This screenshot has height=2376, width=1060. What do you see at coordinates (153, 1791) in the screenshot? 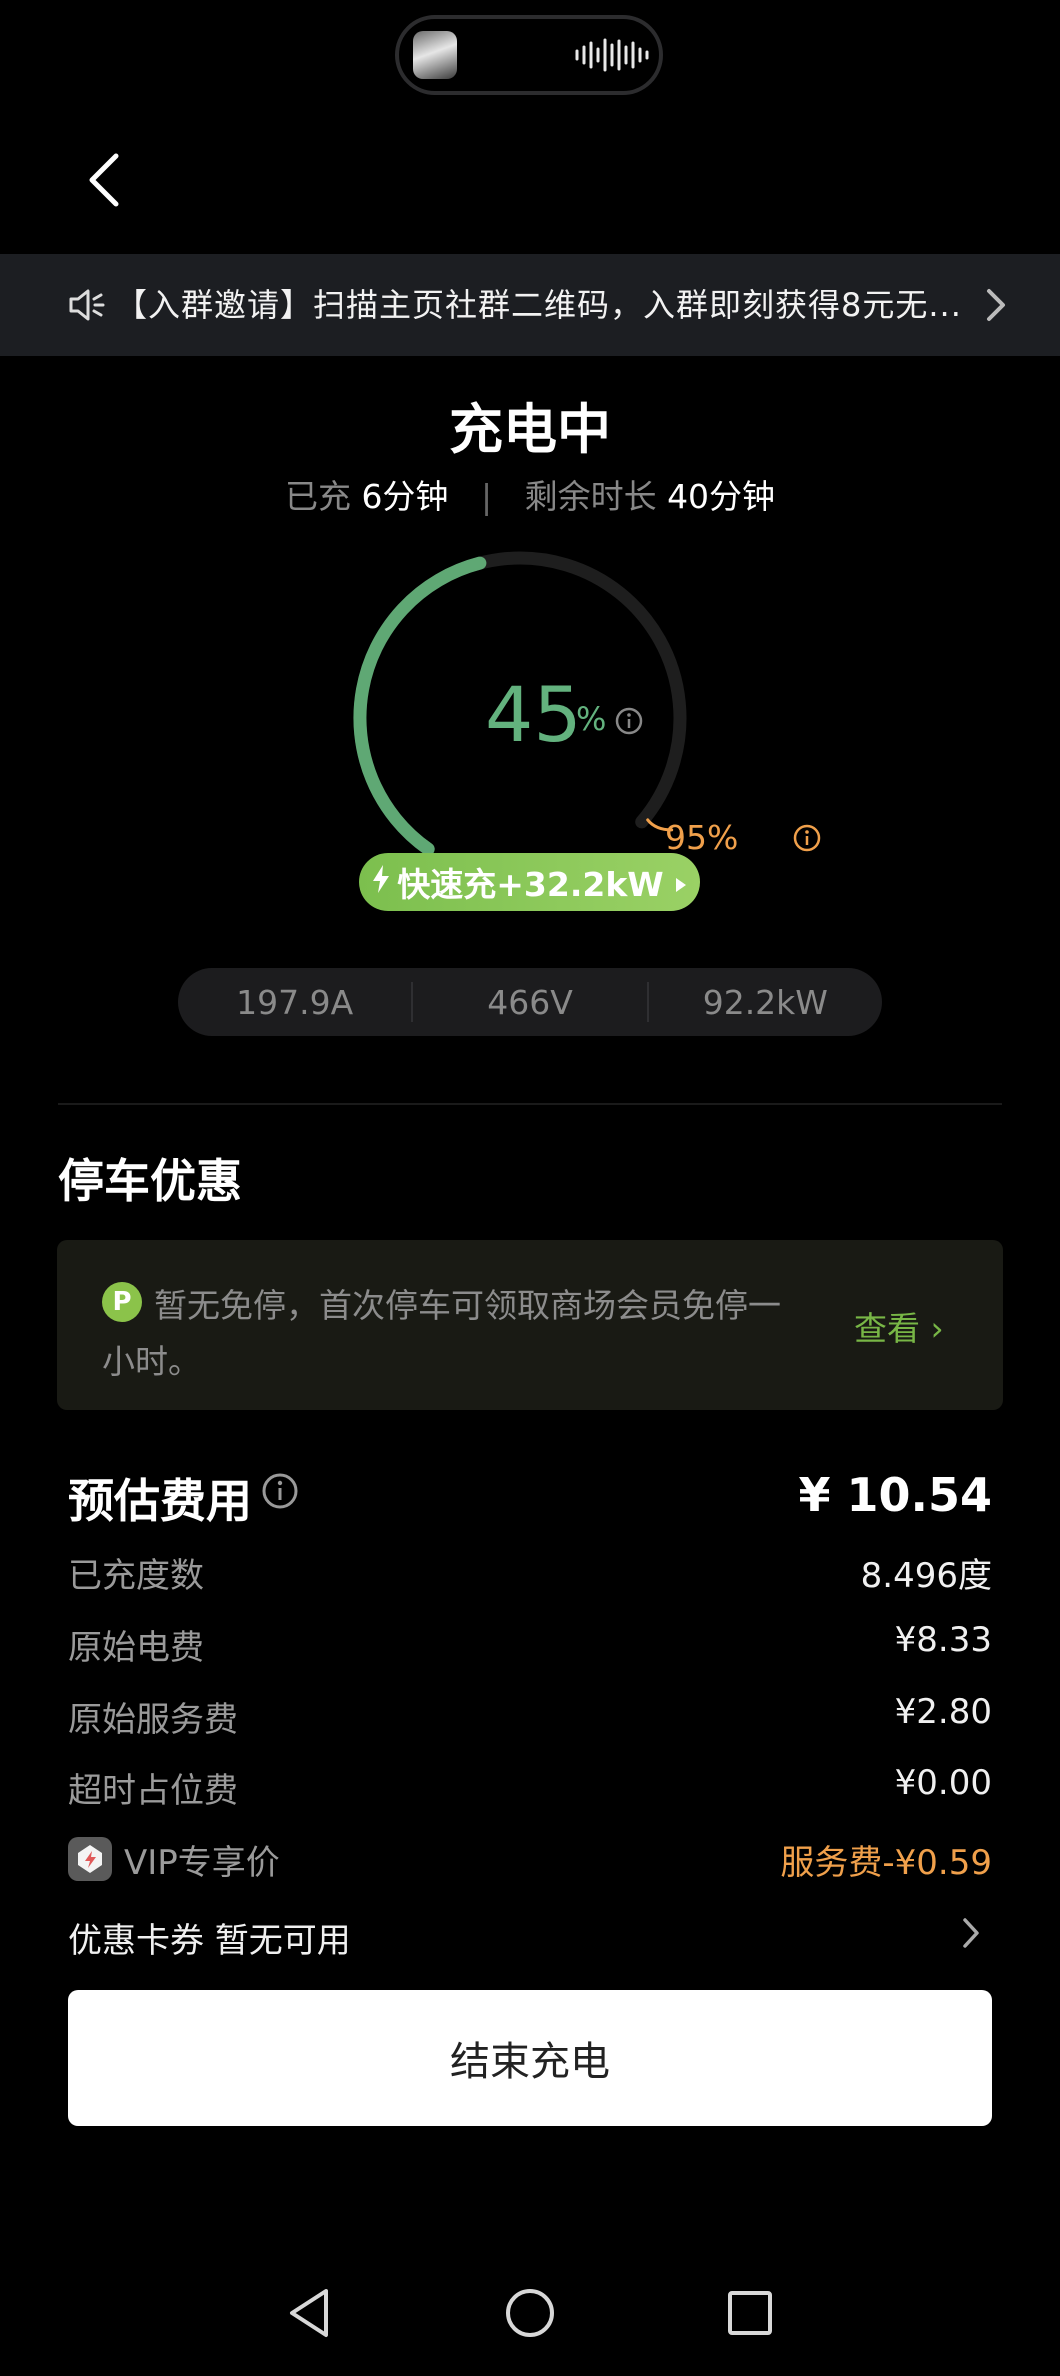
I see `overtime-fee-label: 超时占位费` at bounding box center [153, 1791].